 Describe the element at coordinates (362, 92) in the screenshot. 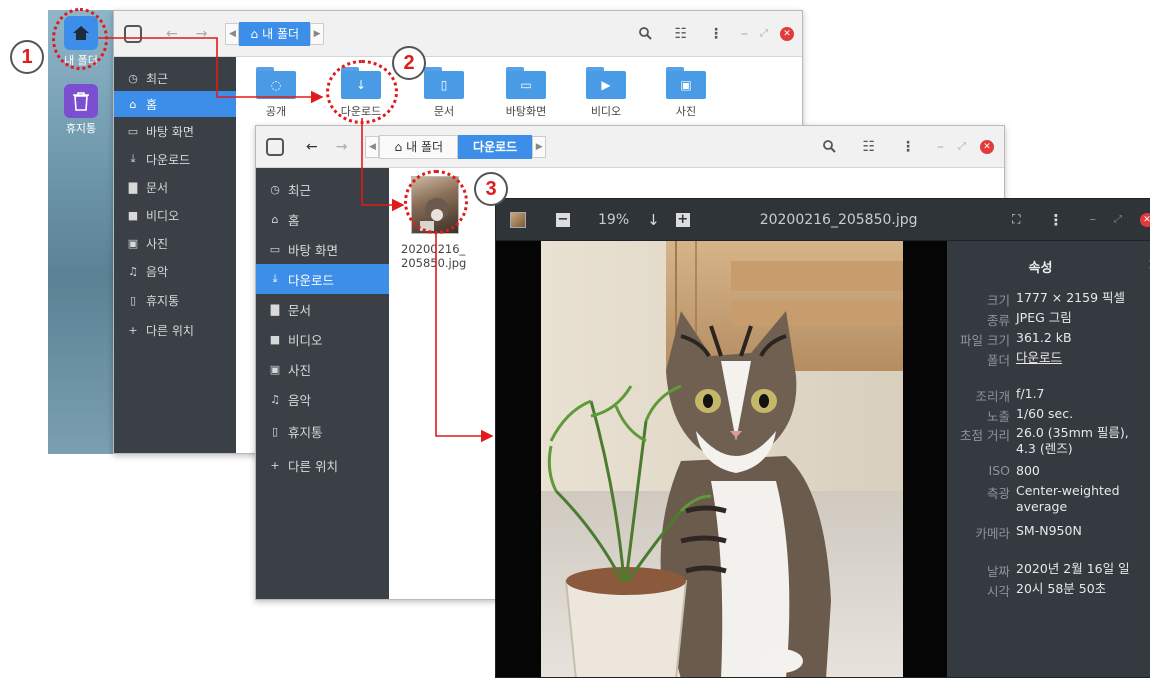

I see `highlight-ring-downloads-folder` at that location.